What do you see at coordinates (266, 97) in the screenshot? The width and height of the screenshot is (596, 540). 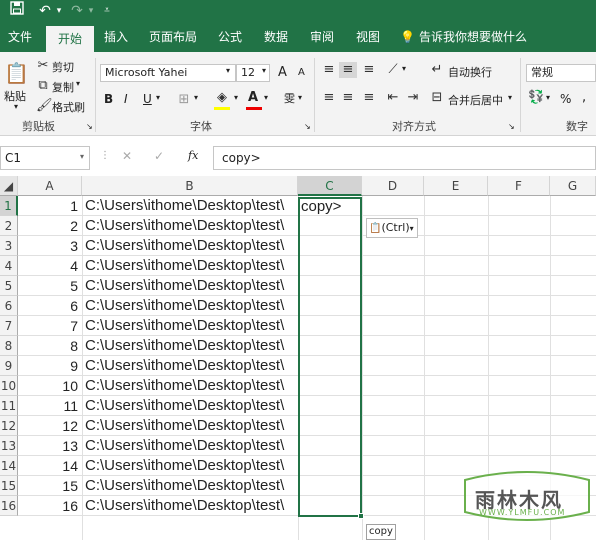 I see `font-color-dropdown-icon: ▾` at bounding box center [266, 97].